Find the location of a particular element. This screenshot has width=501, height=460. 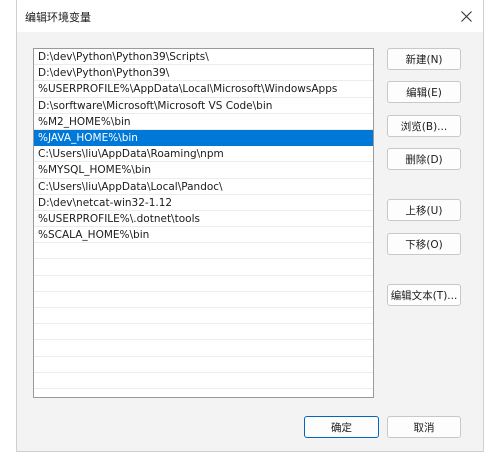

move-up-button: 上移(U) is located at coordinates (424, 210).